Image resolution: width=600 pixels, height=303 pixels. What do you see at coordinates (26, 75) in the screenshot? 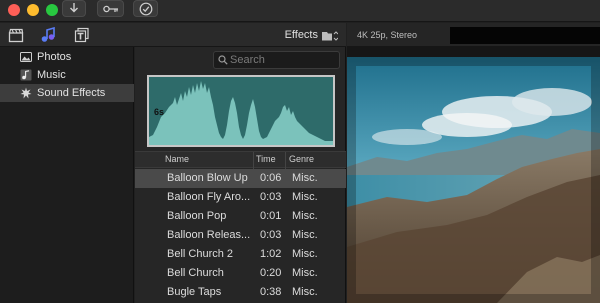
I see `music-icon` at bounding box center [26, 75].